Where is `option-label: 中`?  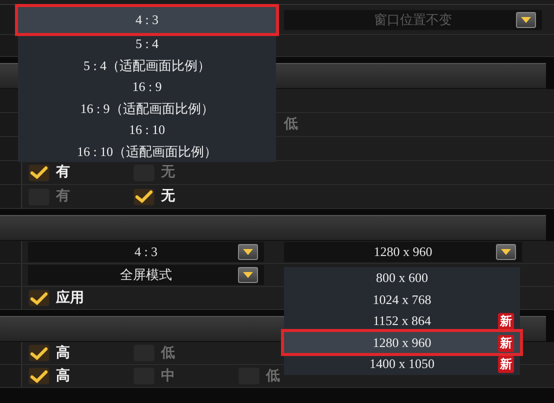 option-label: 中 is located at coordinates (168, 376).